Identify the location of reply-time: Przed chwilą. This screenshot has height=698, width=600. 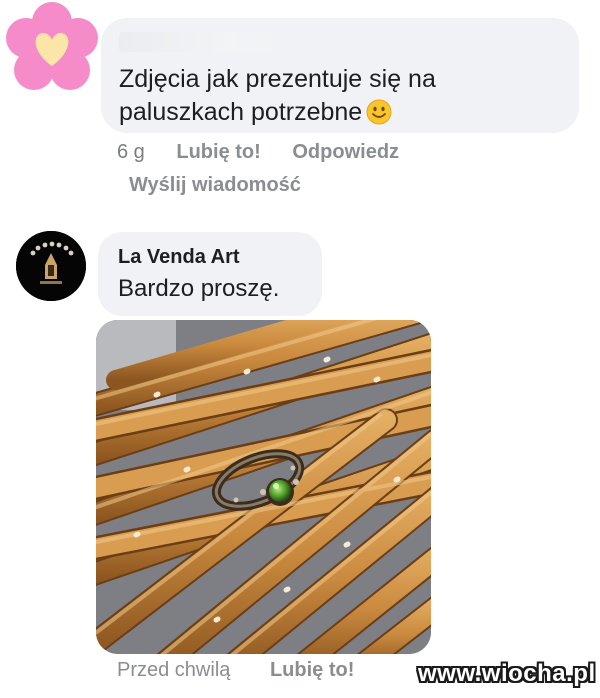
(174, 670).